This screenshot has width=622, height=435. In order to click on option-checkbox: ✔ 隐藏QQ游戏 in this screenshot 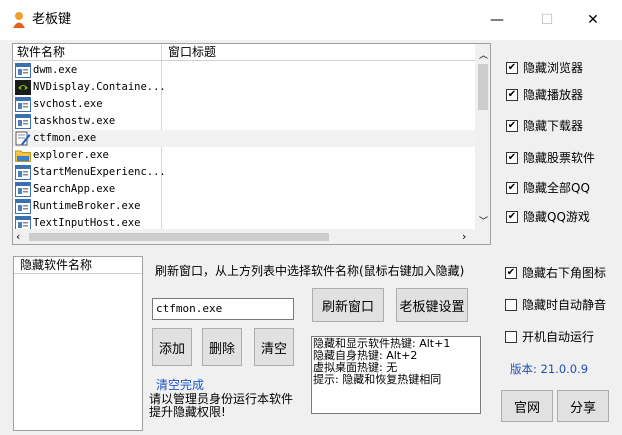, I will do `click(548, 216)`.